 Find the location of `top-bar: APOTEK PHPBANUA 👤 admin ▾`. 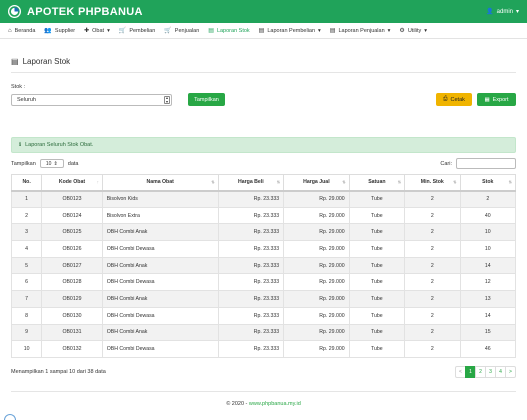

top-bar: APOTEK PHPBANUA 👤 admin ▾ is located at coordinates (263, 11).